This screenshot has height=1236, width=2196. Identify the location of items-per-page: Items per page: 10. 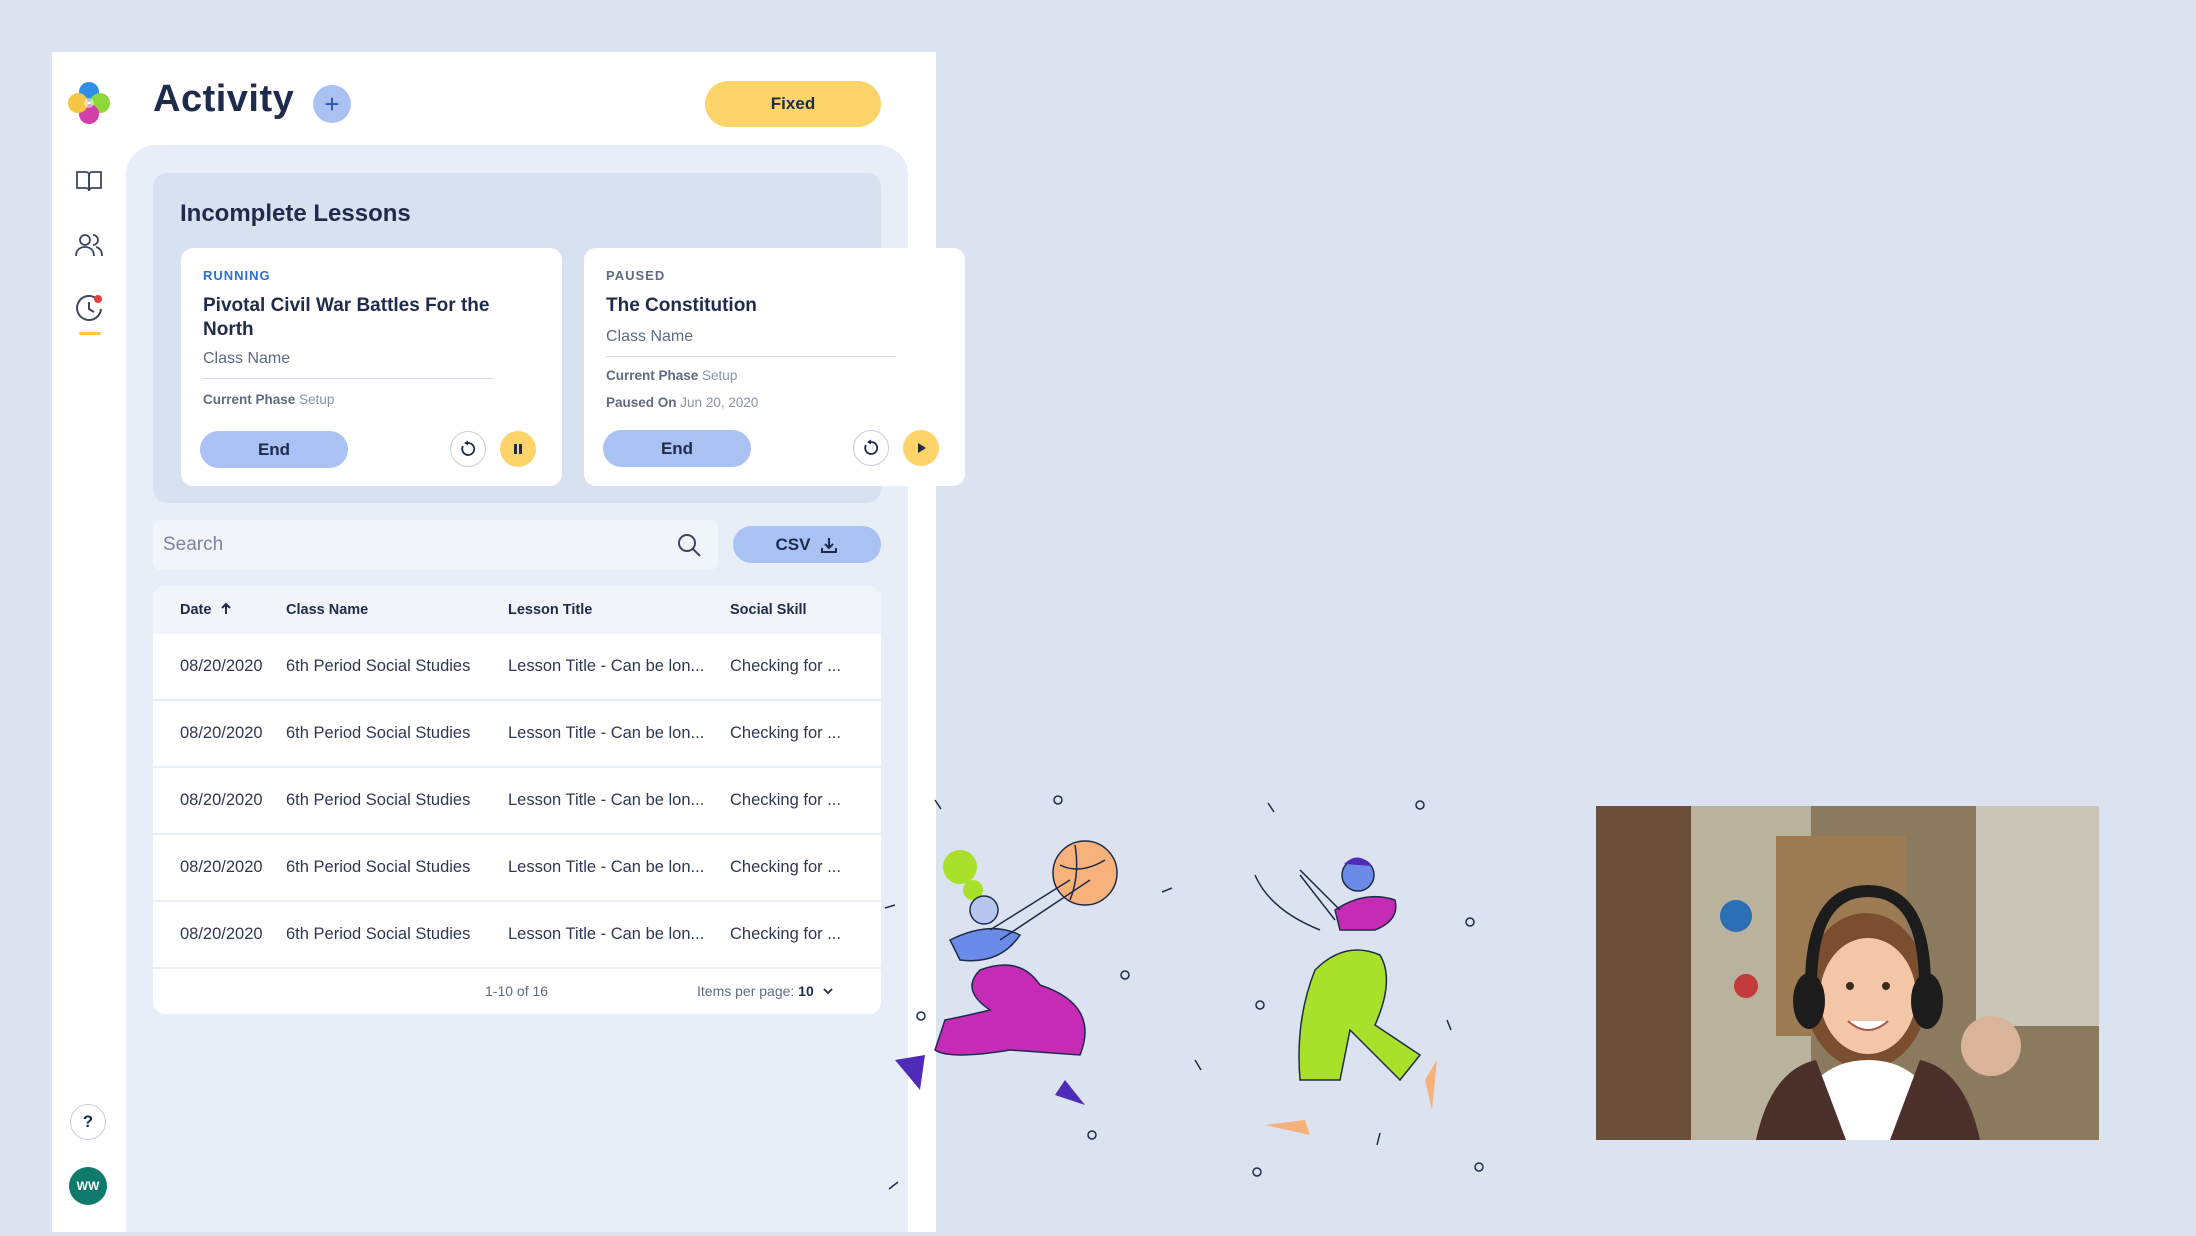
(765, 991).